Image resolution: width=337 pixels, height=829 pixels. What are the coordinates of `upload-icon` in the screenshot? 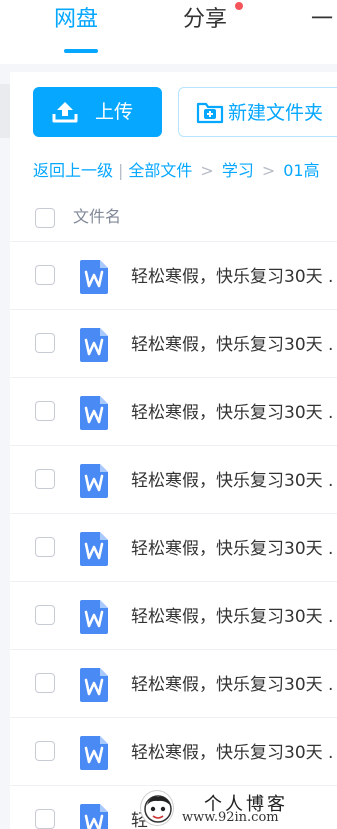 It's located at (65, 112).